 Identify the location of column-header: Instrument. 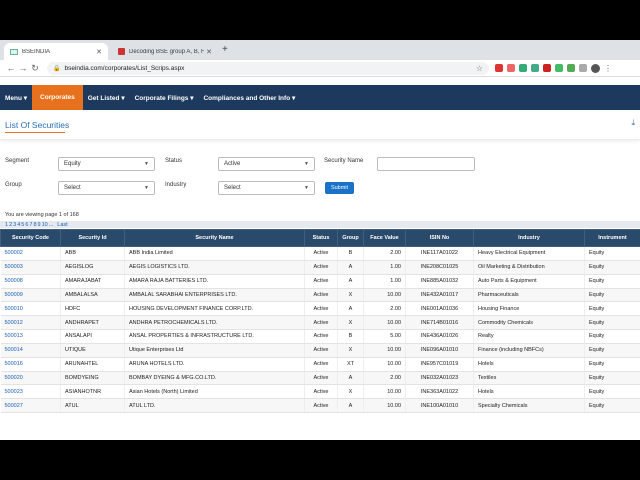
(612, 238).